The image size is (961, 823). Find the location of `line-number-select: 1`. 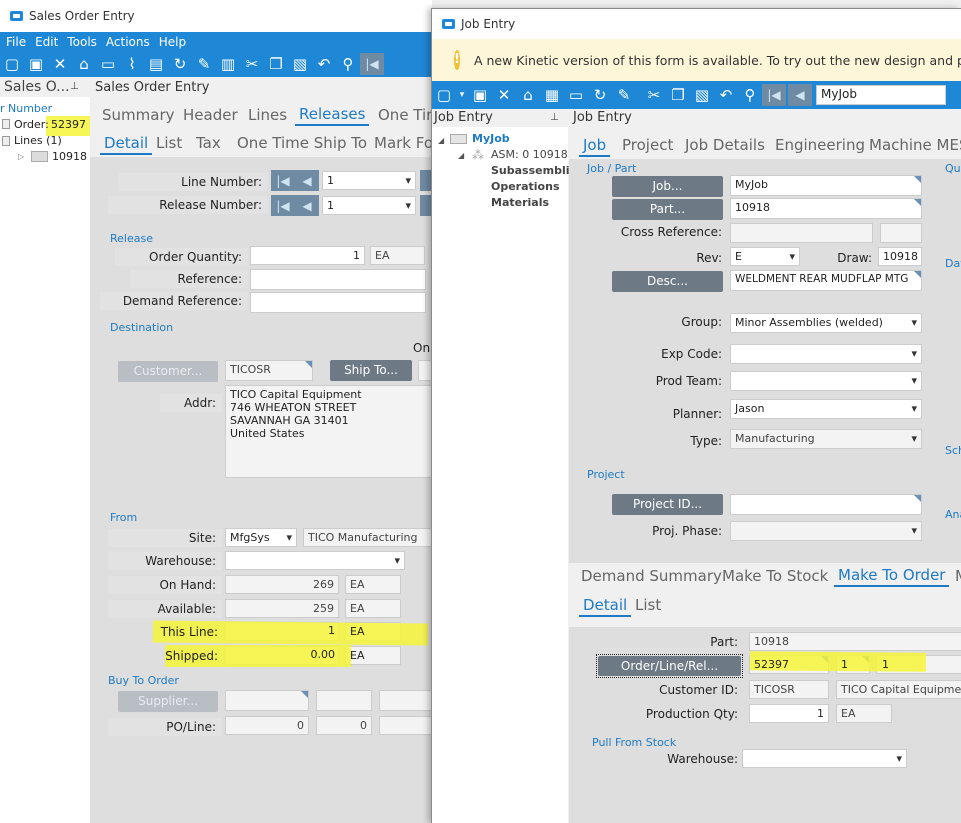

line-number-select: 1 is located at coordinates (369, 180).